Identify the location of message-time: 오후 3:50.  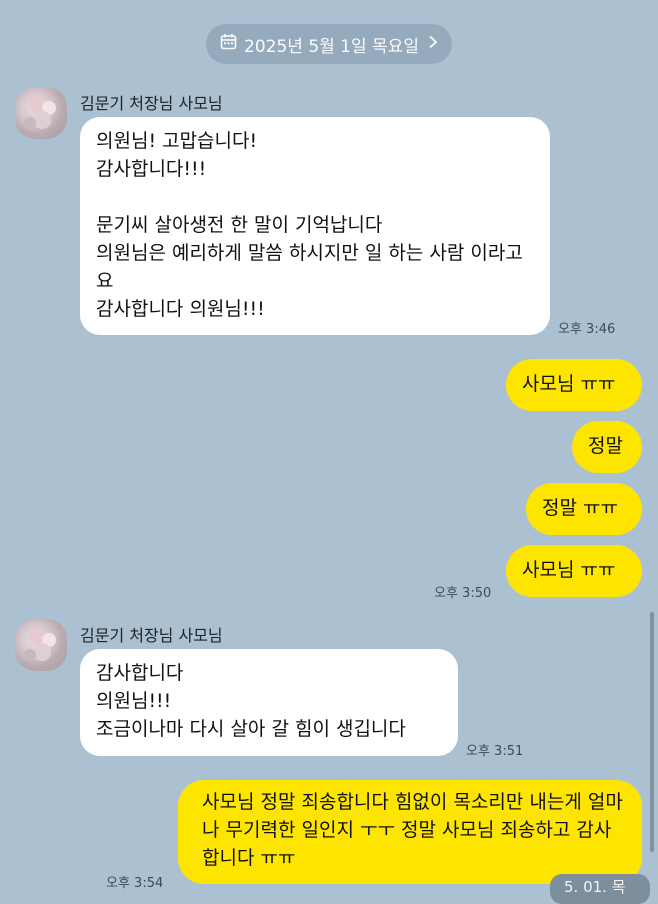
(463, 593).